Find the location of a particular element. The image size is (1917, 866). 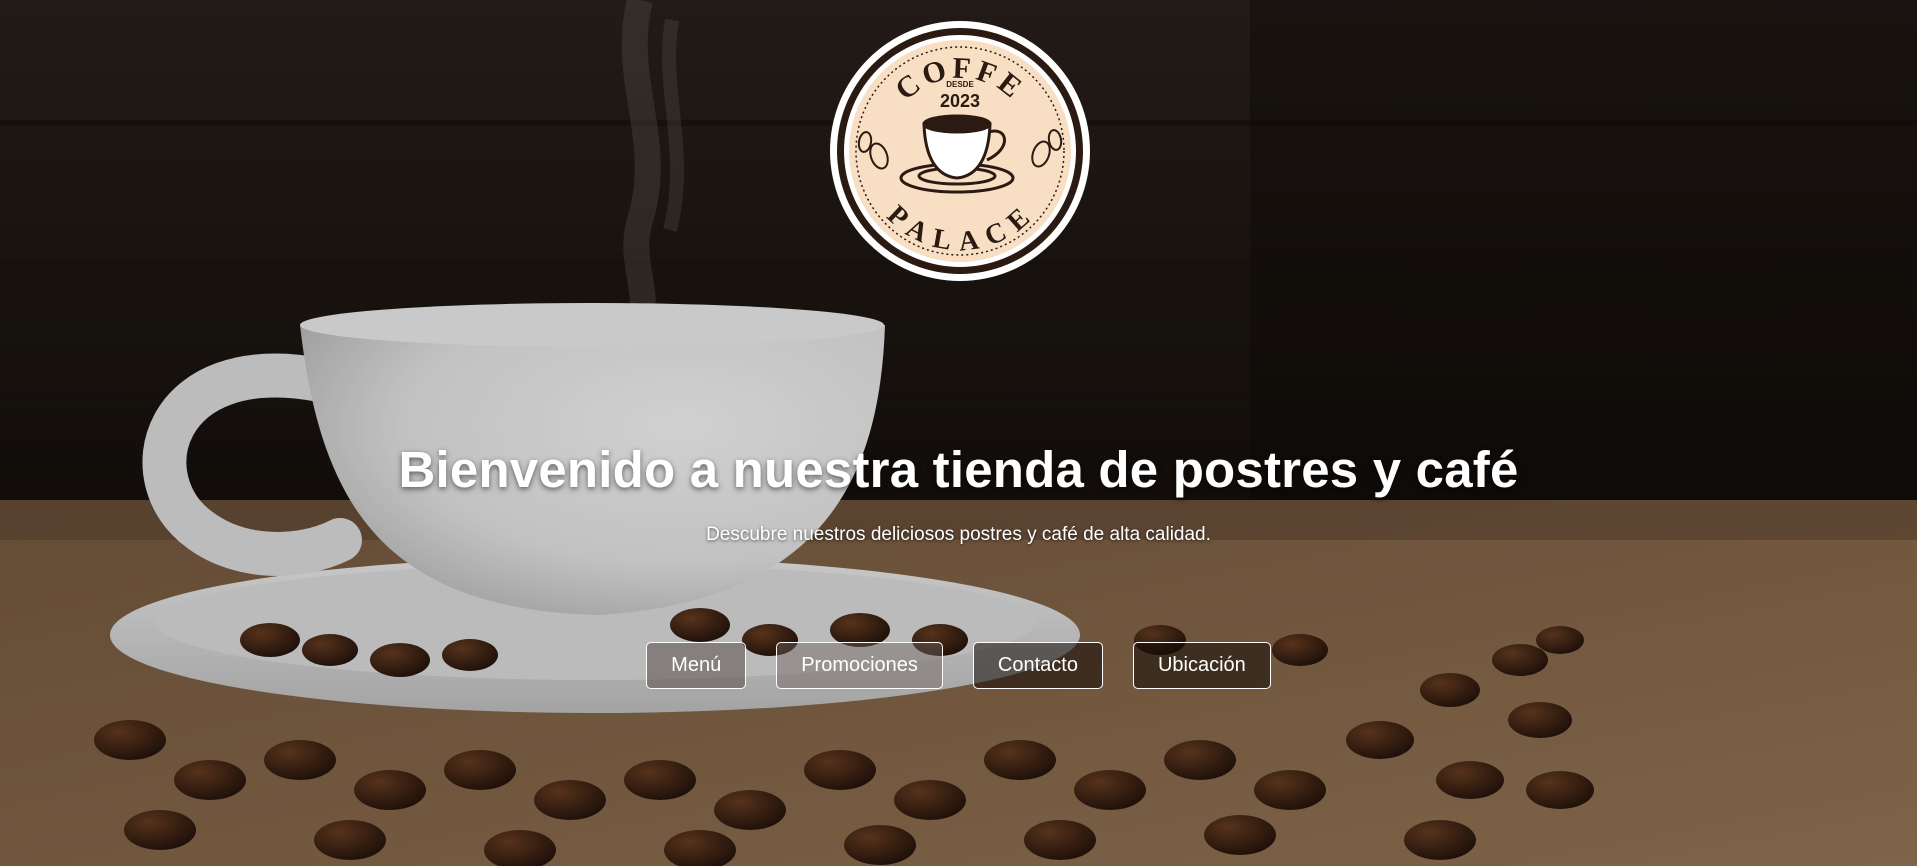

nav-menu-button: Menú is located at coordinates (696, 665).